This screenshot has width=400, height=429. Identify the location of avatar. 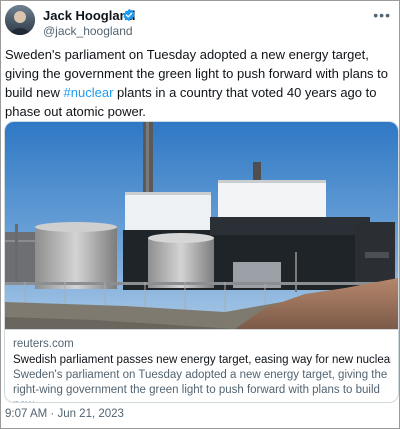
(20, 20).